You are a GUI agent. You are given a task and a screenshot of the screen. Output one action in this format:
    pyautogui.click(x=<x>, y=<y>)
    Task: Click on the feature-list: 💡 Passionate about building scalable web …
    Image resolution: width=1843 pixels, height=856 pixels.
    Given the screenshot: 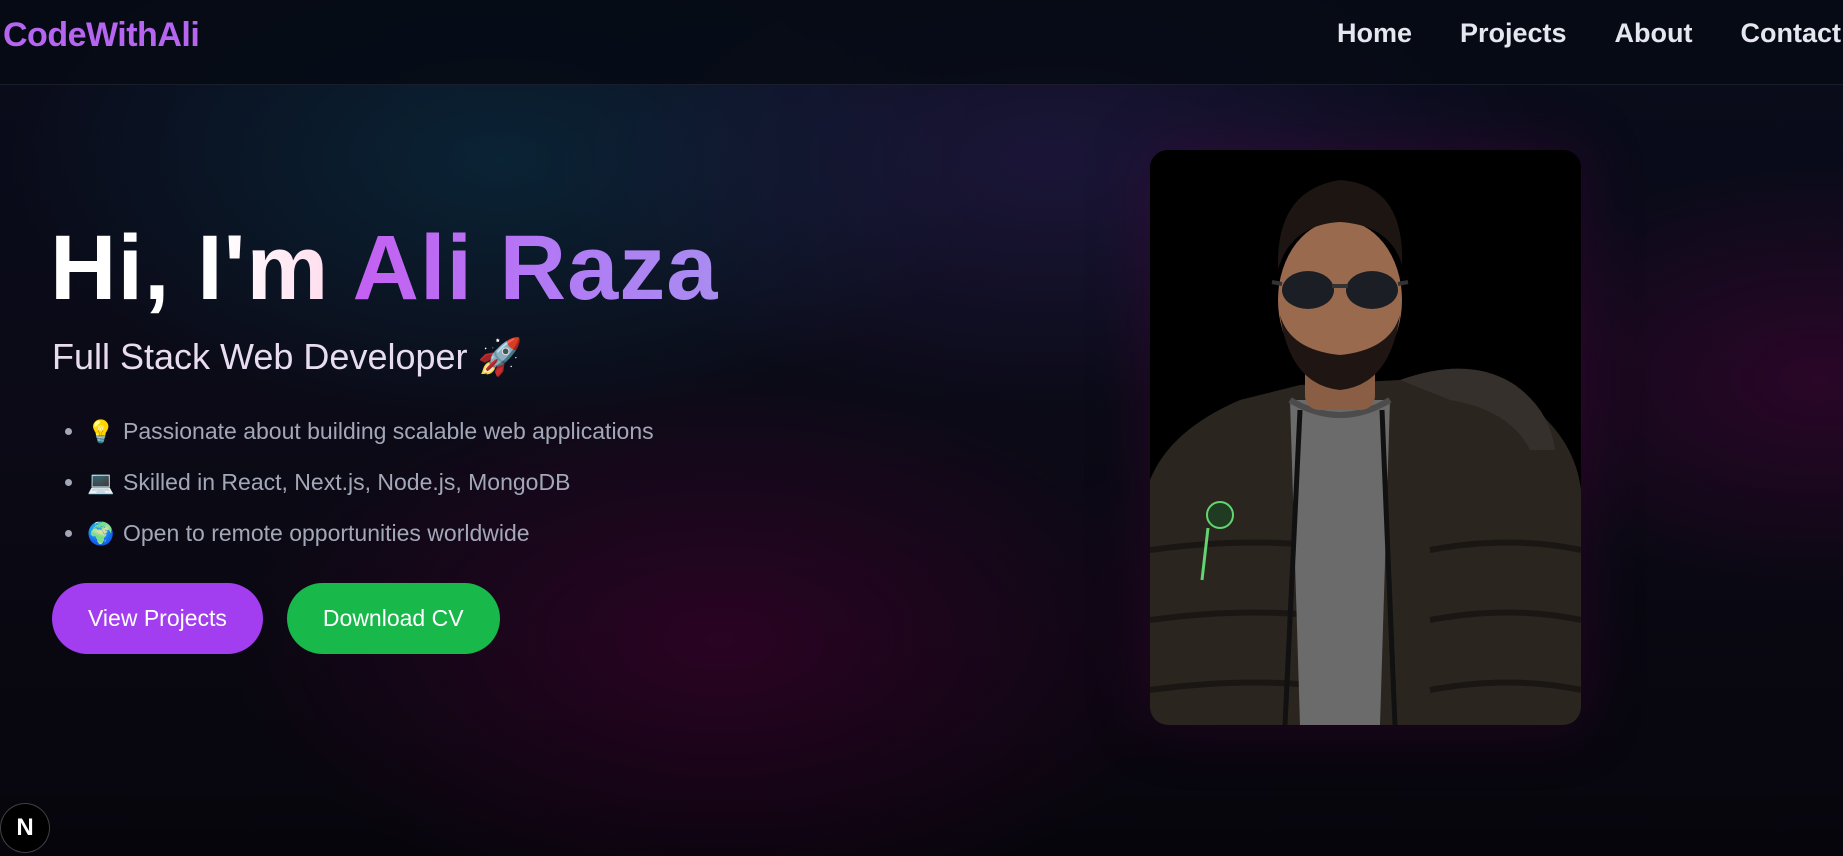 What is the action you would take?
    pyautogui.click(x=353, y=482)
    